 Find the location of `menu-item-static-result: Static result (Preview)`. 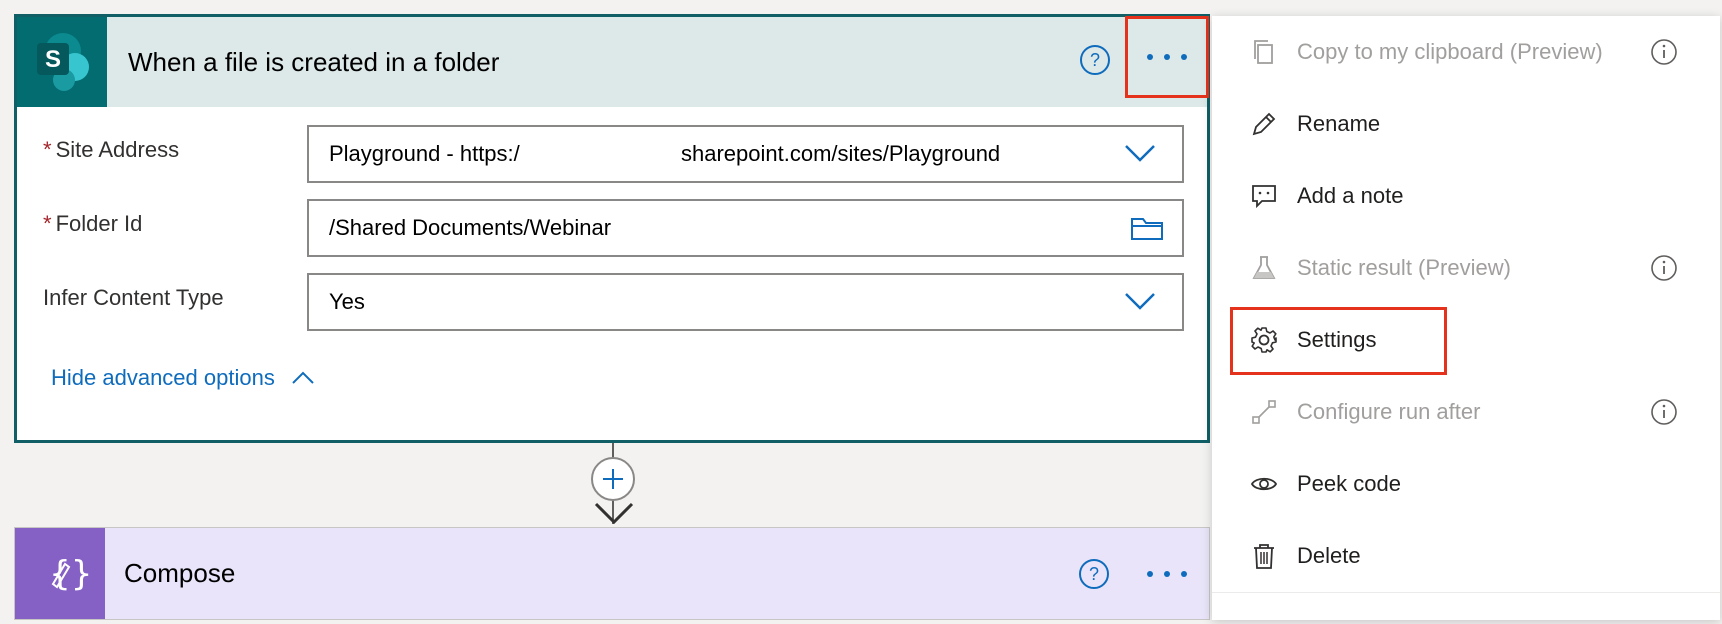

menu-item-static-result: Static result (Preview) is located at coordinates (1466, 268).